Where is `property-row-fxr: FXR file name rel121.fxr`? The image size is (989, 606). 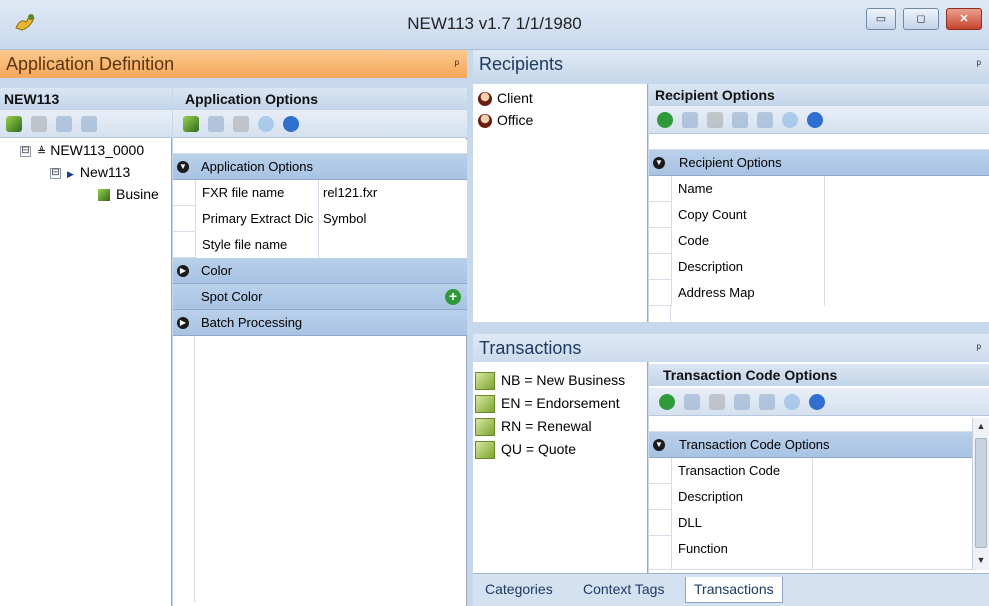 property-row-fxr: FXR file name rel121.fxr is located at coordinates (320, 193).